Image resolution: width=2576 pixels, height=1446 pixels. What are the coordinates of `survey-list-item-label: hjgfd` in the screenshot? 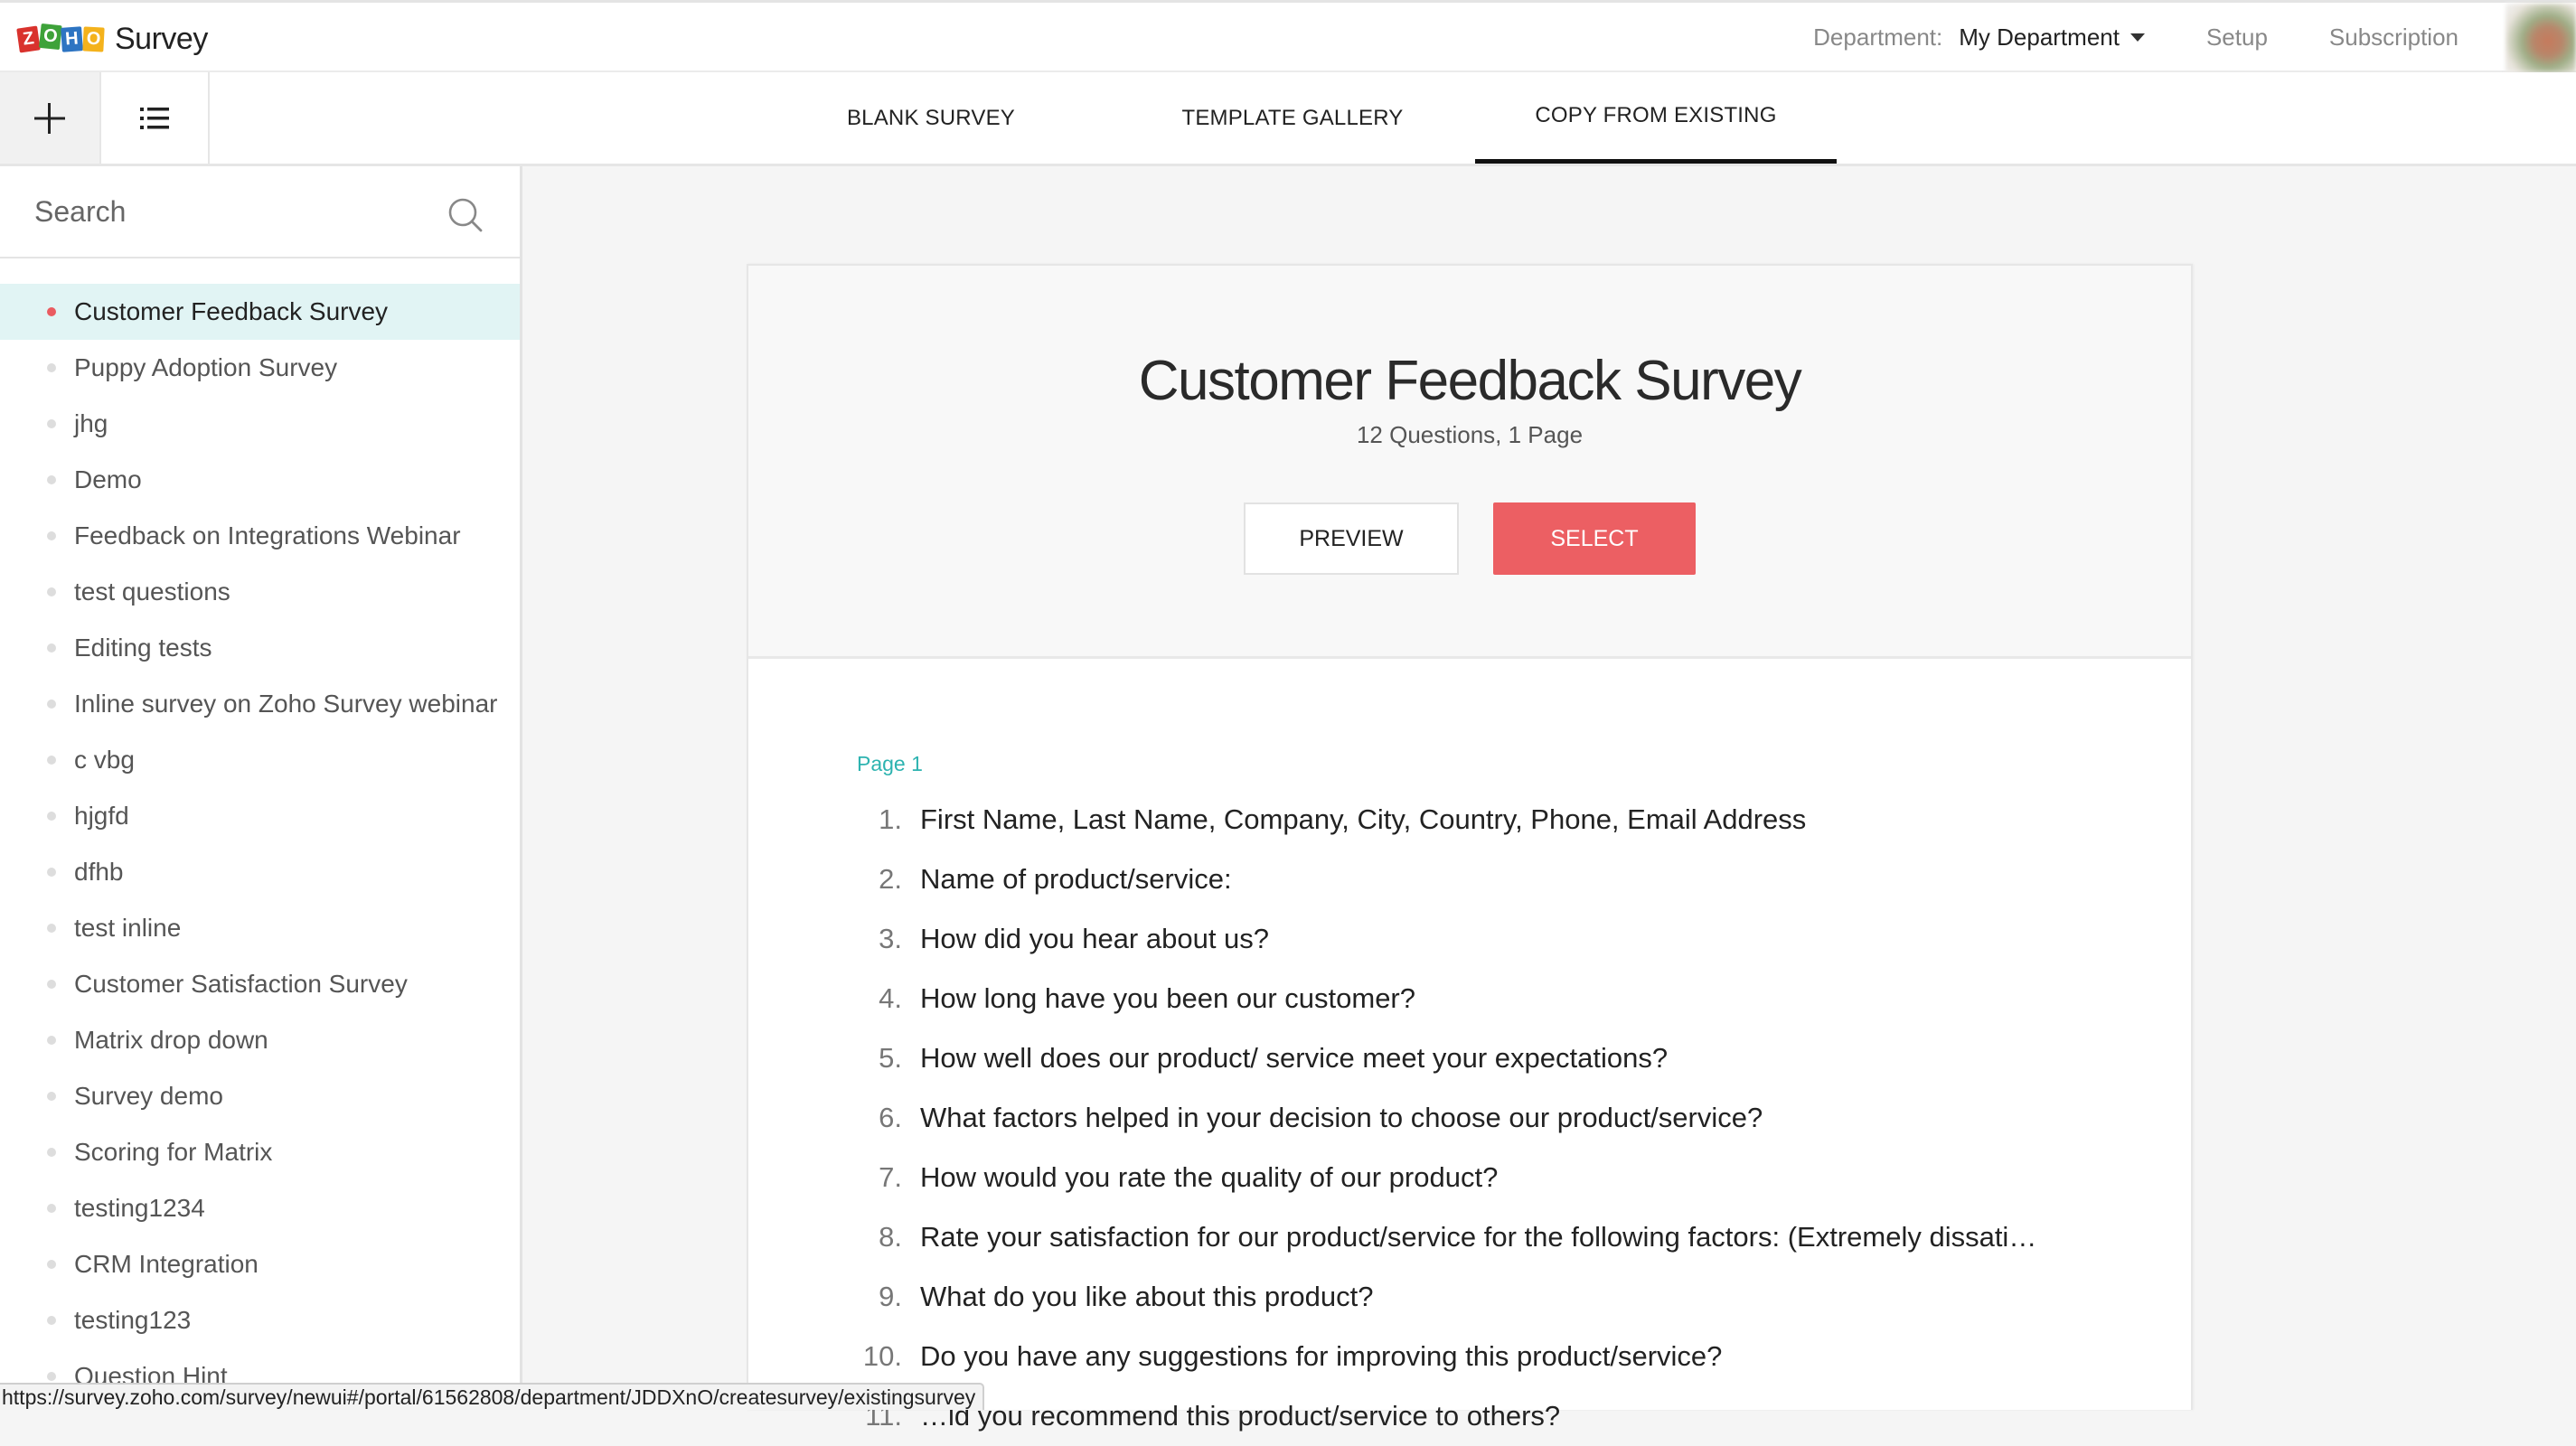 It's located at (102, 816).